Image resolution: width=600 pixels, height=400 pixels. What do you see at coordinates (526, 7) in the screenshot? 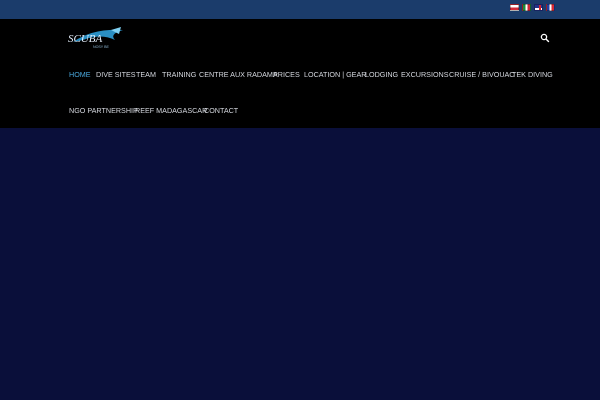
I see `flag-it-icon` at bounding box center [526, 7].